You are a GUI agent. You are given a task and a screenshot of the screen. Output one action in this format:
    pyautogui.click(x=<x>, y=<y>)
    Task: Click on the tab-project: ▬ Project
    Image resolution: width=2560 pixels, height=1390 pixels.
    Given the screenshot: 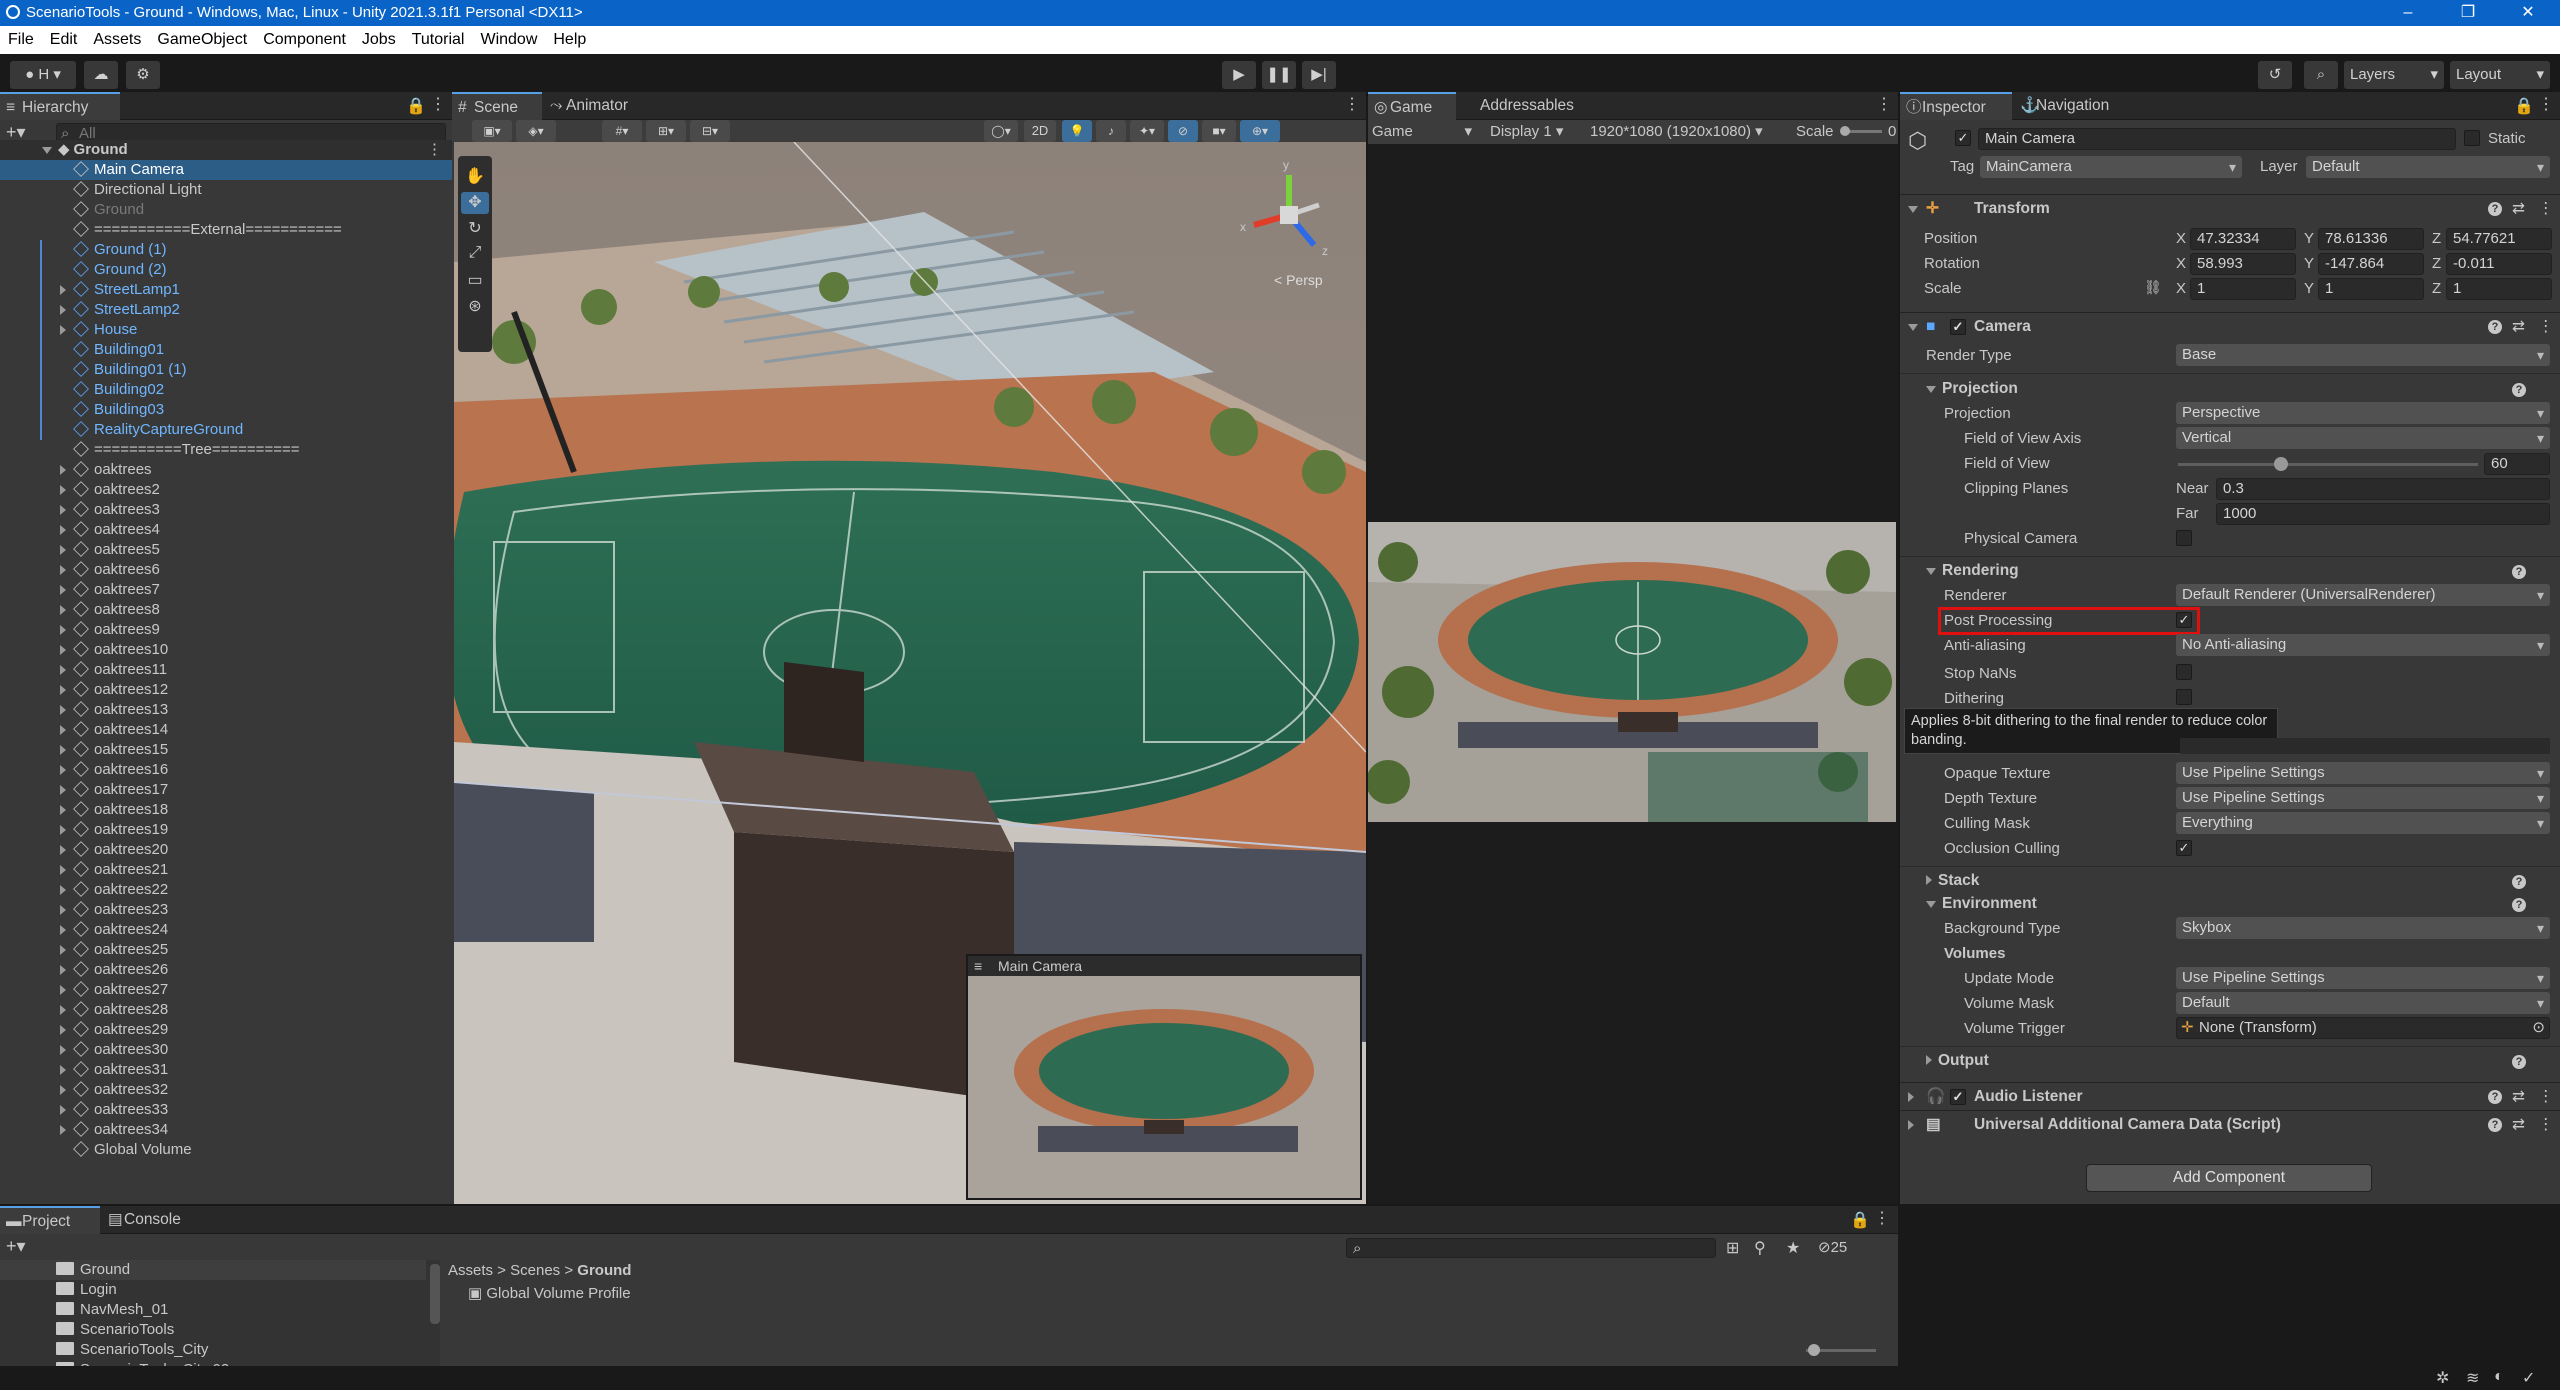 What is the action you would take?
    pyautogui.click(x=50, y=1220)
    